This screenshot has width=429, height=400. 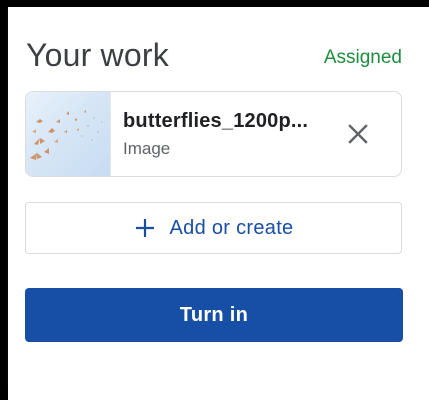 What do you see at coordinates (362, 57) in the screenshot?
I see `status-badge: Assigned` at bounding box center [362, 57].